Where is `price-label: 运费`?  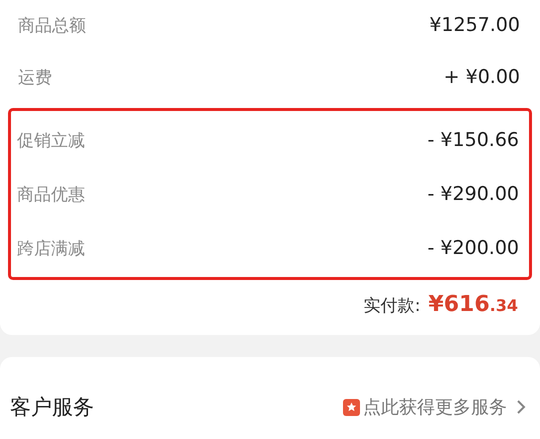 price-label: 运费 is located at coordinates (35, 77).